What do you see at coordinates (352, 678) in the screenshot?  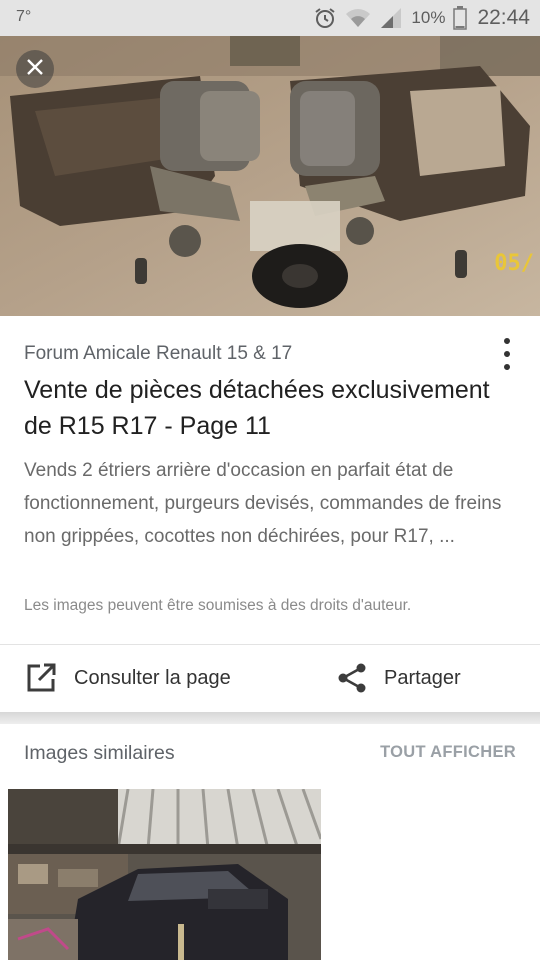 I see `share-icon` at bounding box center [352, 678].